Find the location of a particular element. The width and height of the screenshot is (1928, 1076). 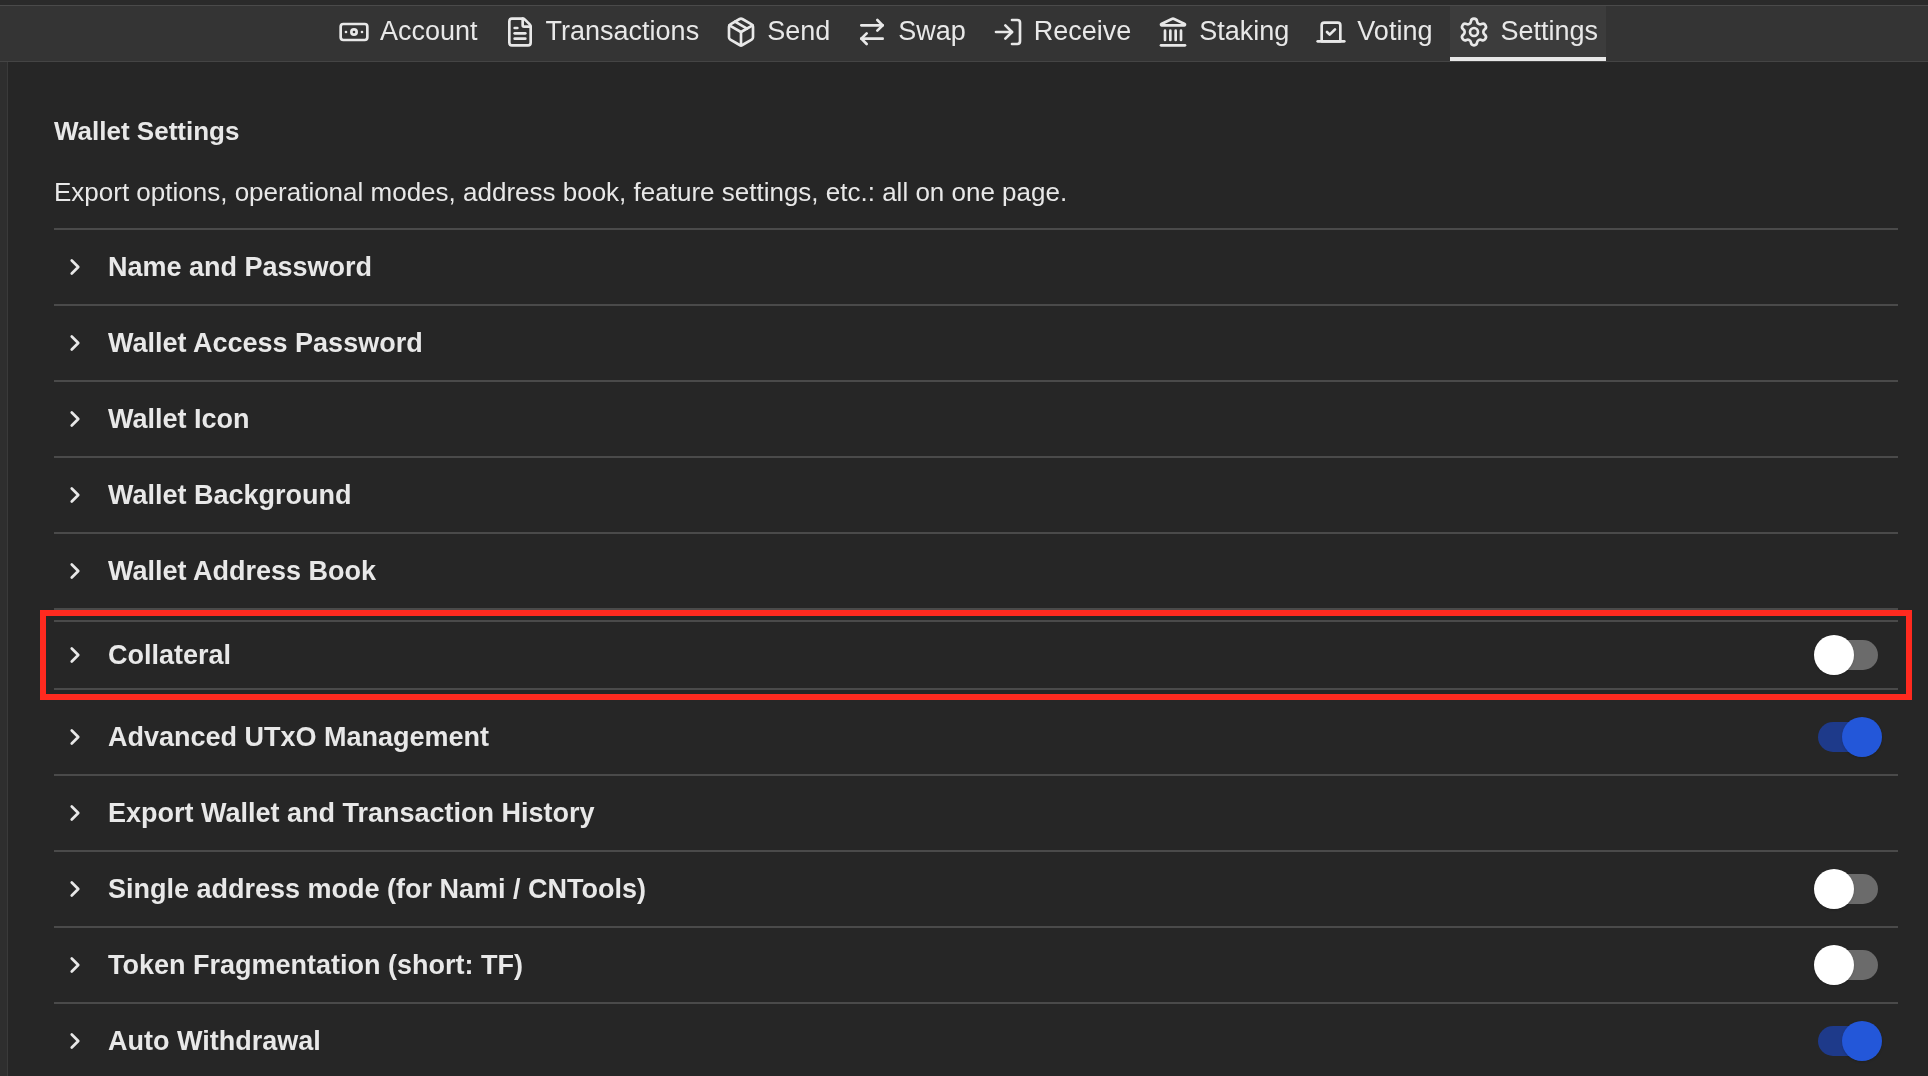

settings-section-row: Advanced UTxO Management is located at coordinates (976, 738).